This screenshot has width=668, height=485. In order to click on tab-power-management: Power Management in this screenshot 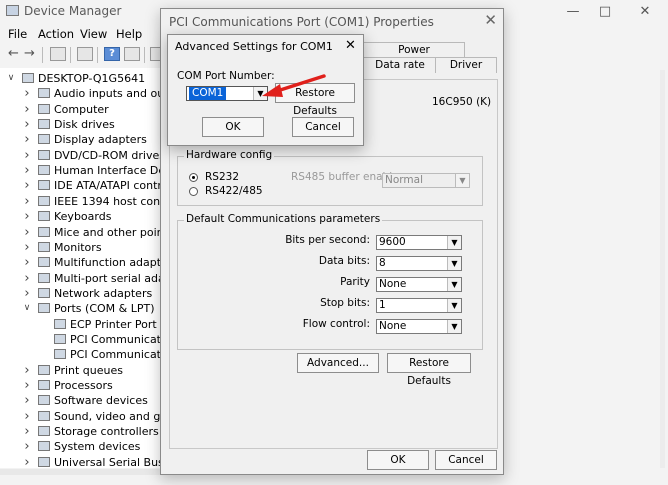, I will do `click(414, 56)`.